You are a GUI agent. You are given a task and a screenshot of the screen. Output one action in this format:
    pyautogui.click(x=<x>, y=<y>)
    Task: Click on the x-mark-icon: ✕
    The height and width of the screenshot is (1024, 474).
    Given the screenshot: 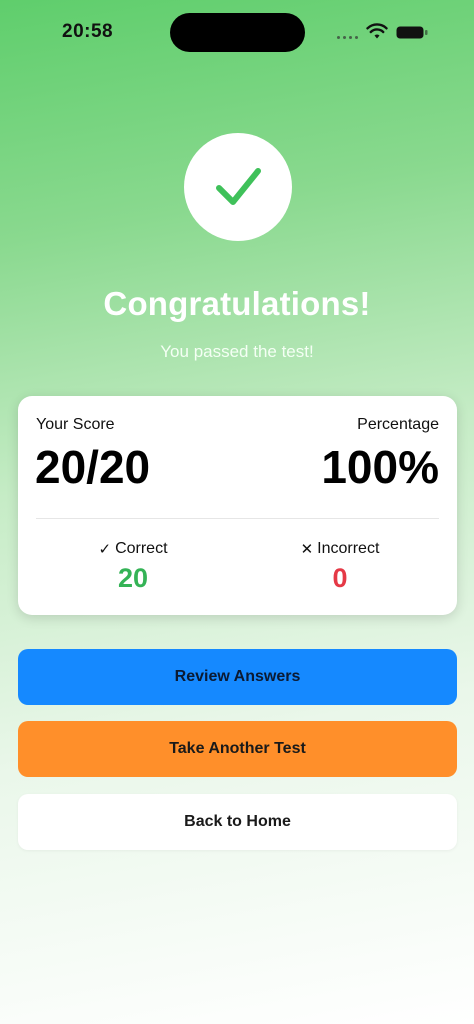 What is the action you would take?
    pyautogui.click(x=307, y=549)
    